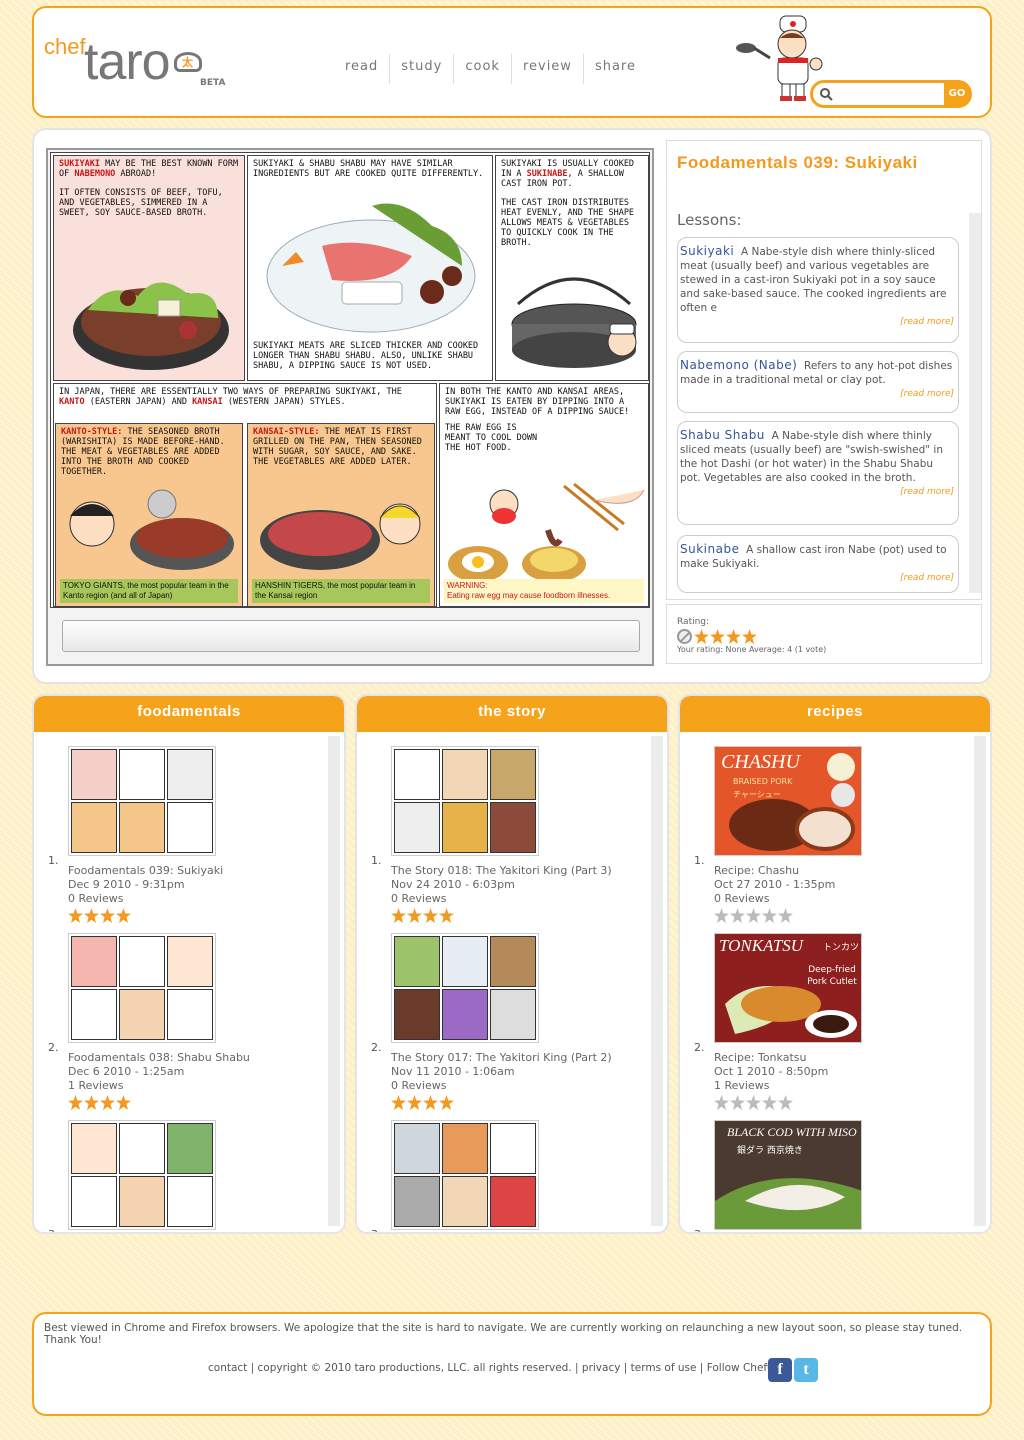  Describe the element at coordinates (738, 365) in the screenshot. I see `lesson-term-link: Nabemono (Nabe)` at that location.